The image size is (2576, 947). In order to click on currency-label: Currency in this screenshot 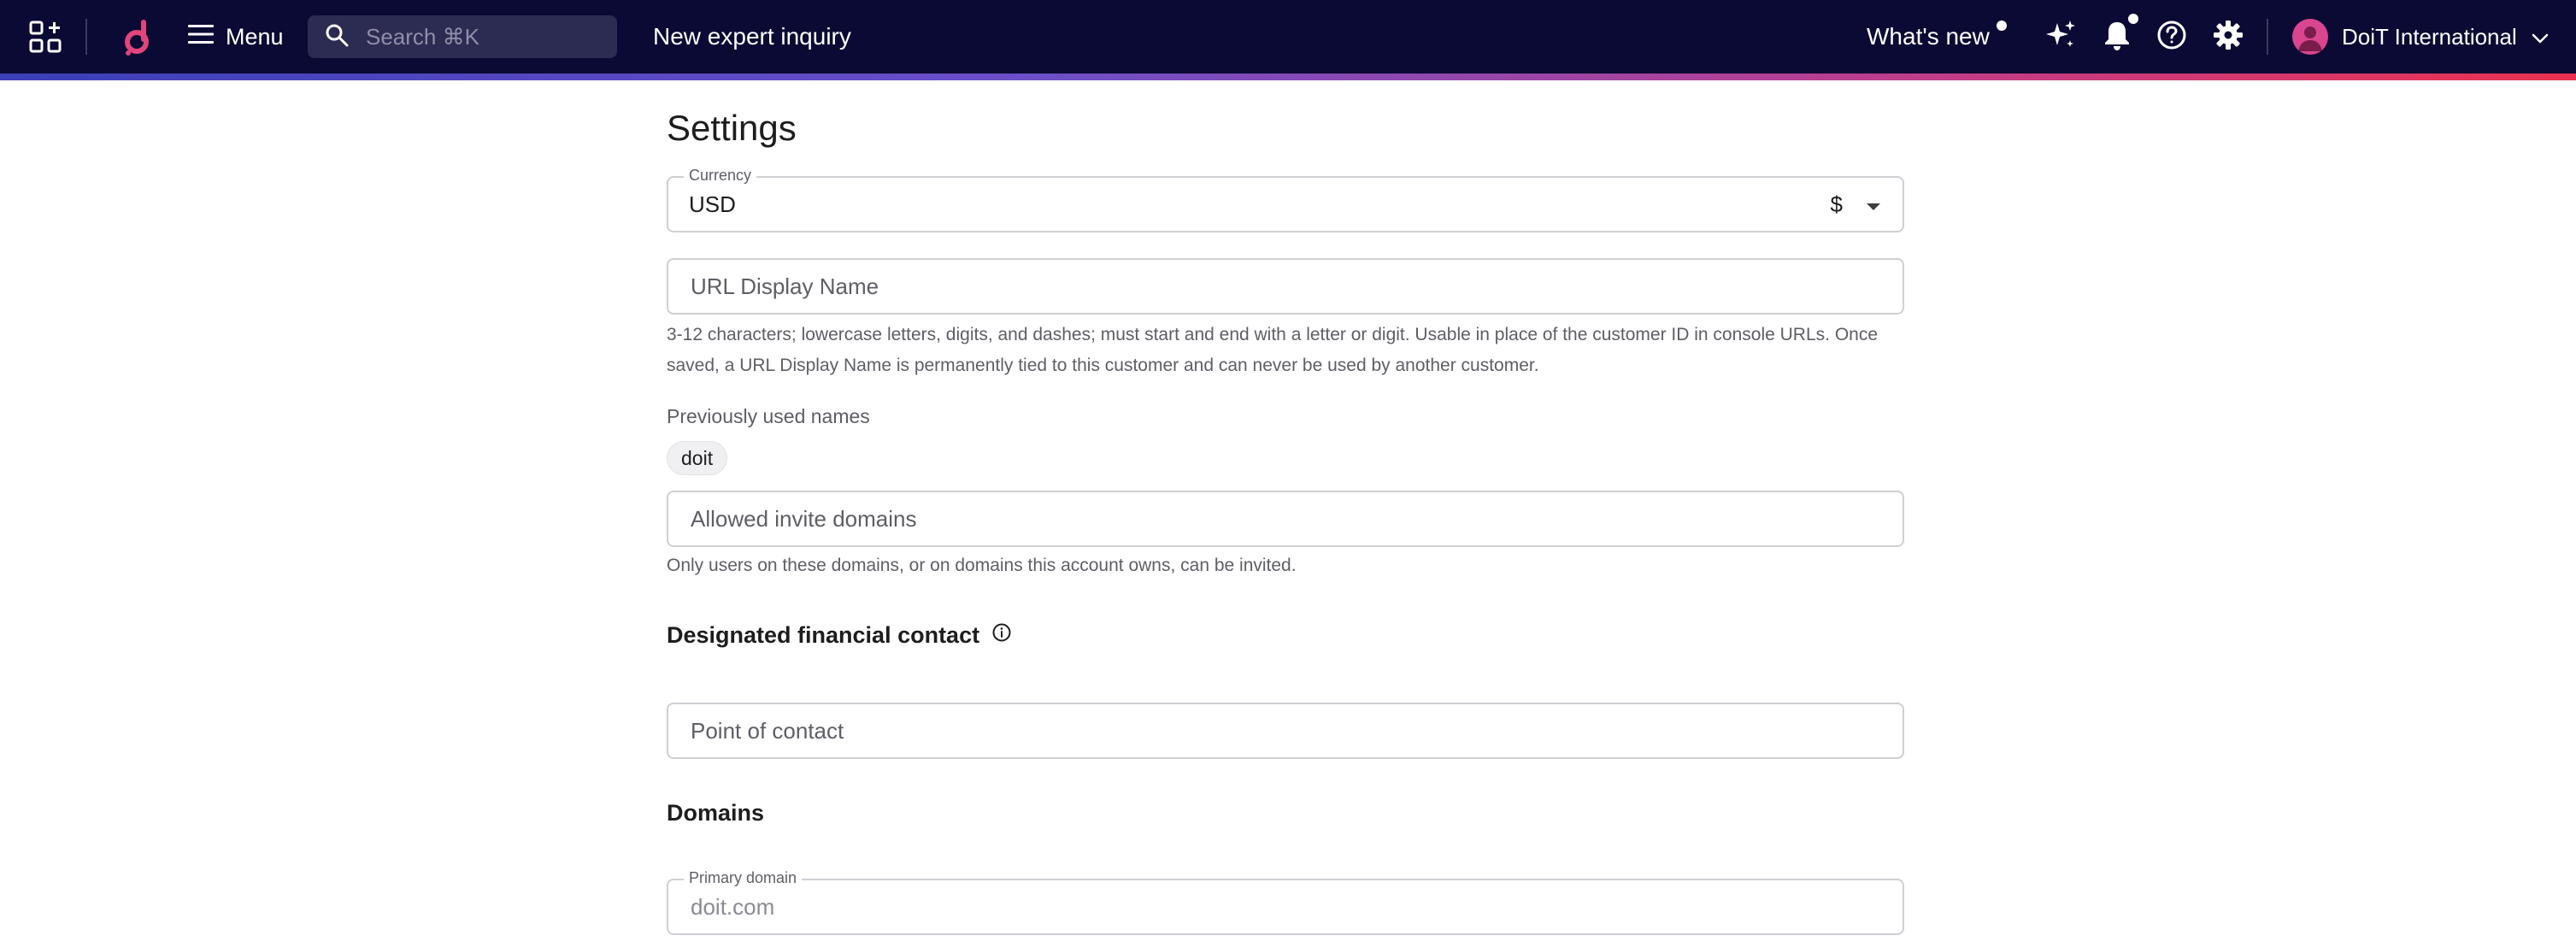, I will do `click(720, 176)`.